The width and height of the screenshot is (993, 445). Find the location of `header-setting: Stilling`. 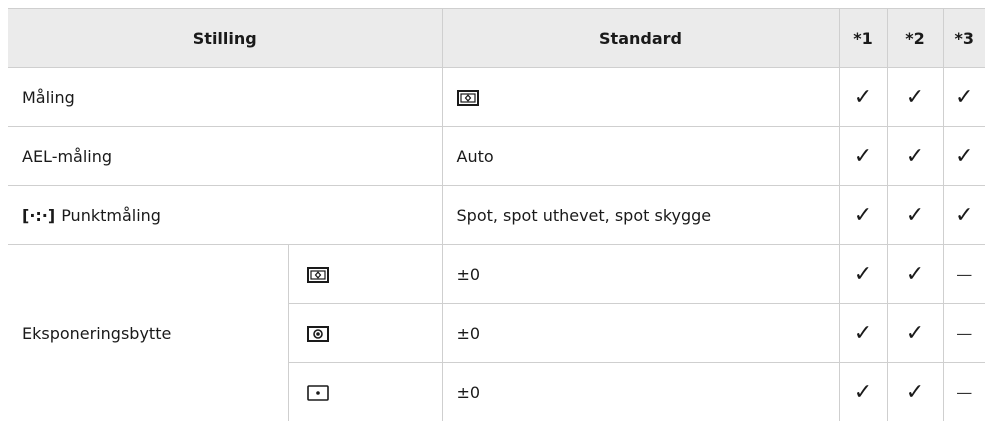

header-setting: Stilling is located at coordinates (225, 38).